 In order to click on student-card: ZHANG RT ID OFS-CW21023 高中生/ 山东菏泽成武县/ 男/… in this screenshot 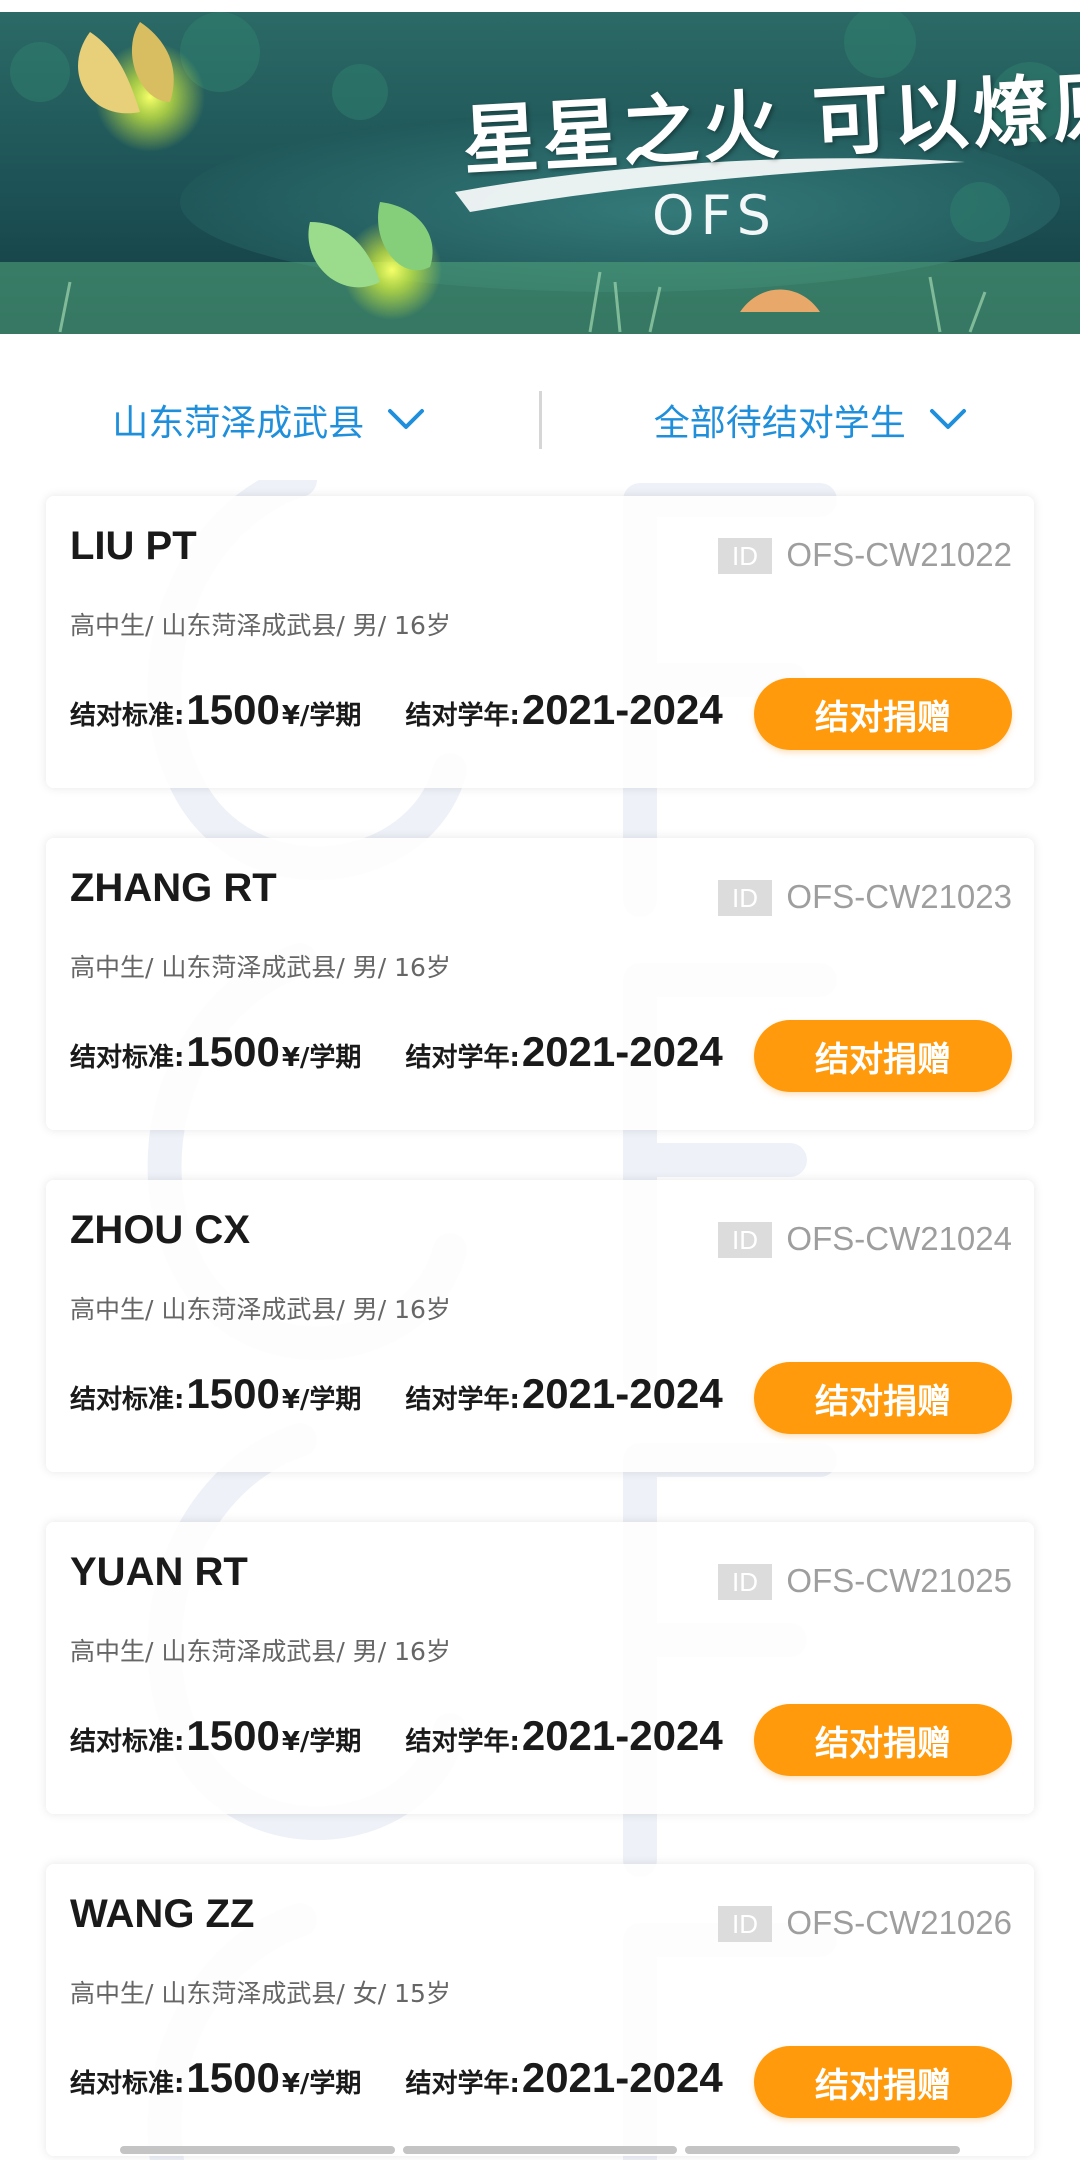, I will do `click(540, 984)`.